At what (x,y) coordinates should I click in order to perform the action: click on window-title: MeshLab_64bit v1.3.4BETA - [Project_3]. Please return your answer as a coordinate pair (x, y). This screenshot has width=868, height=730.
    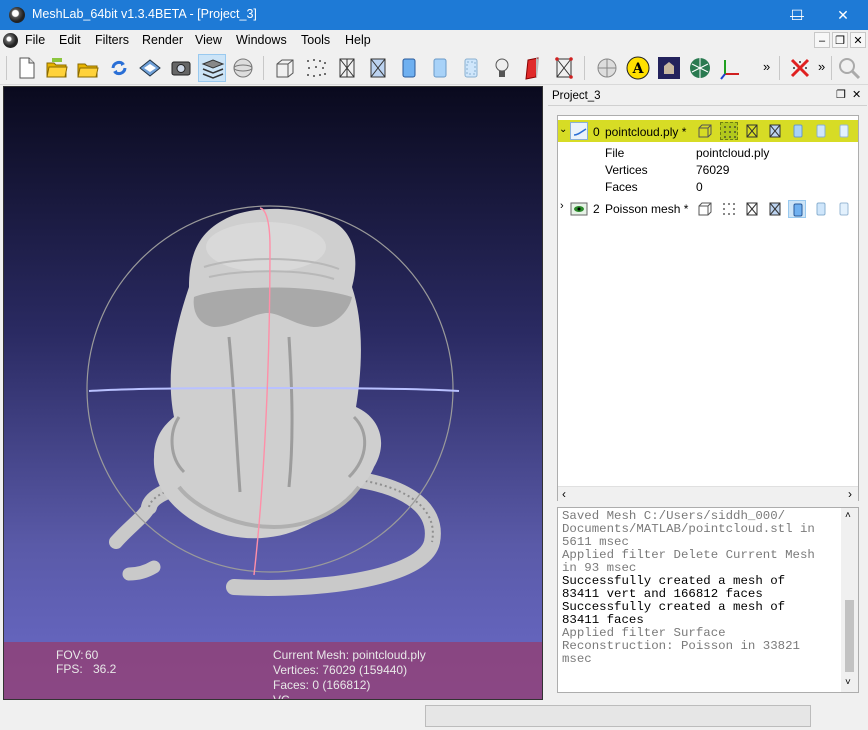
    Looking at the image, I should click on (144, 14).